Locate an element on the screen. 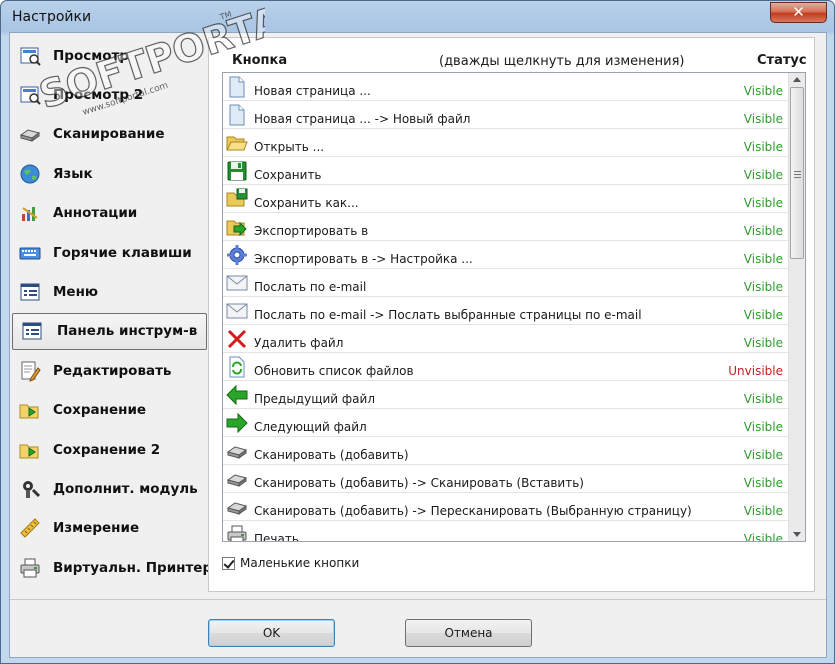  nav-item-12: Измерение is located at coordinates (110, 528).